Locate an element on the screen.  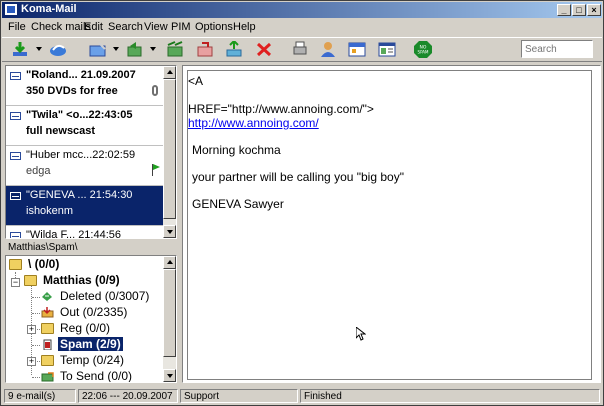
message-tag-line: <A is located at coordinates (196, 81).